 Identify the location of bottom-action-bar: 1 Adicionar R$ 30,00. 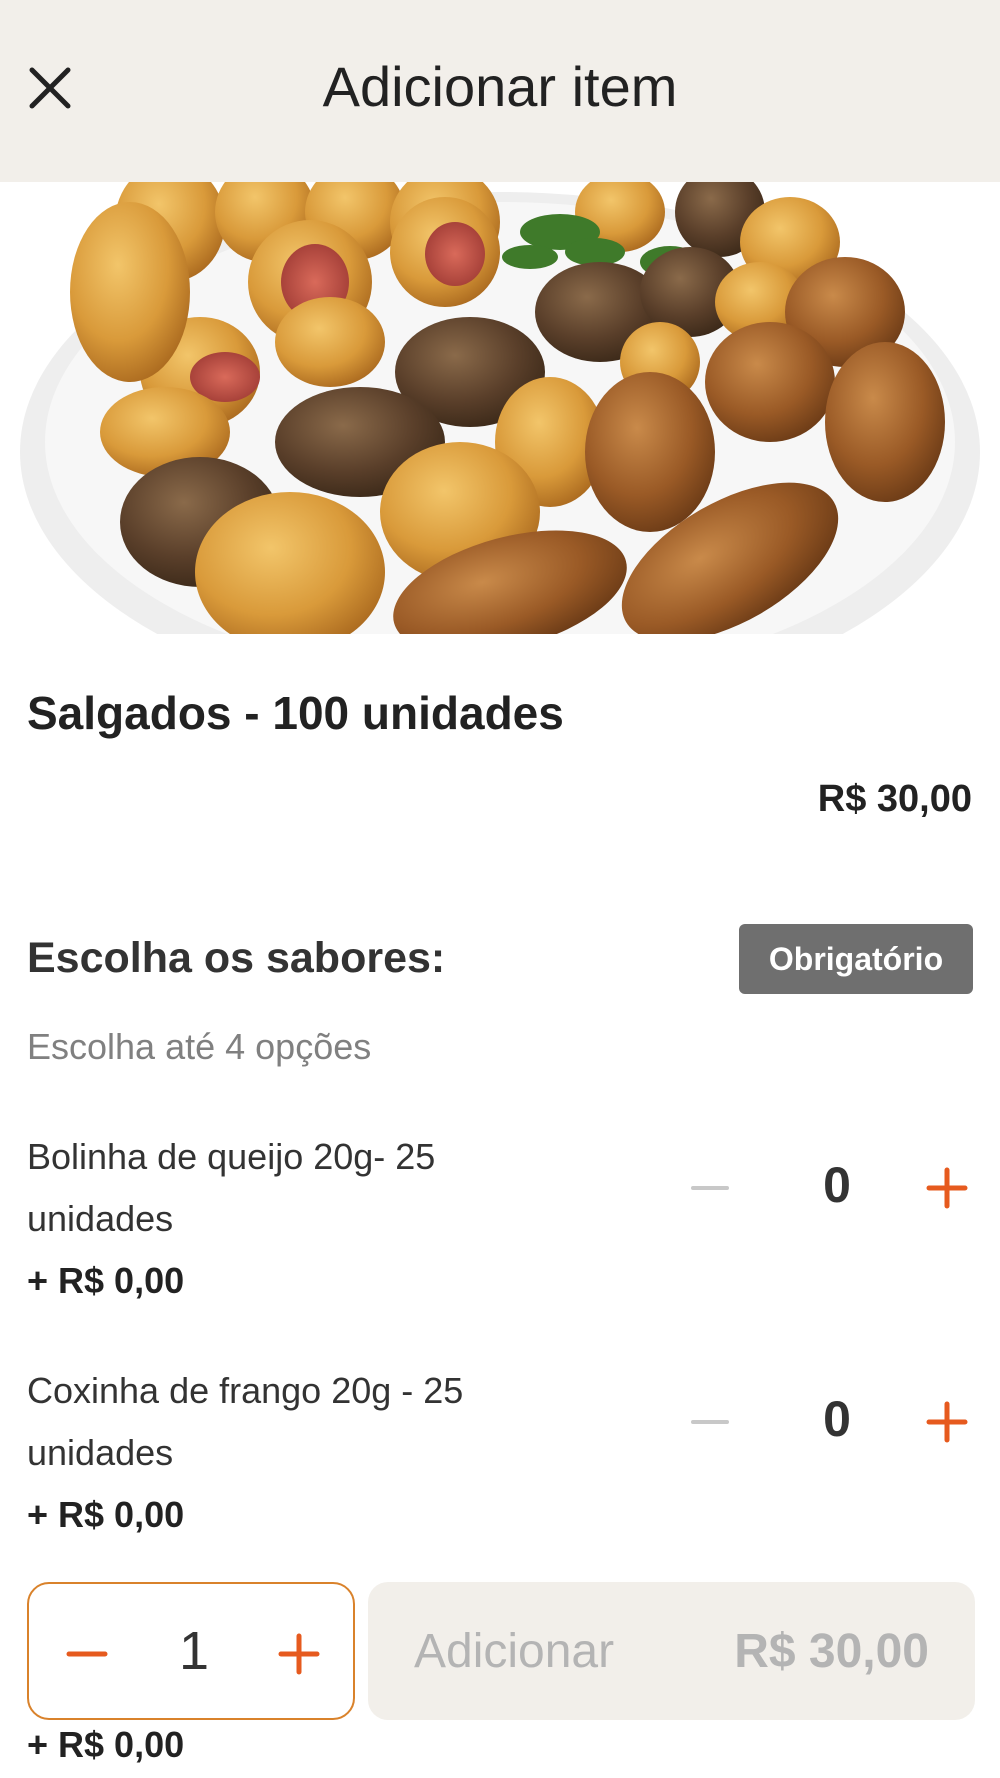
(500, 1669).